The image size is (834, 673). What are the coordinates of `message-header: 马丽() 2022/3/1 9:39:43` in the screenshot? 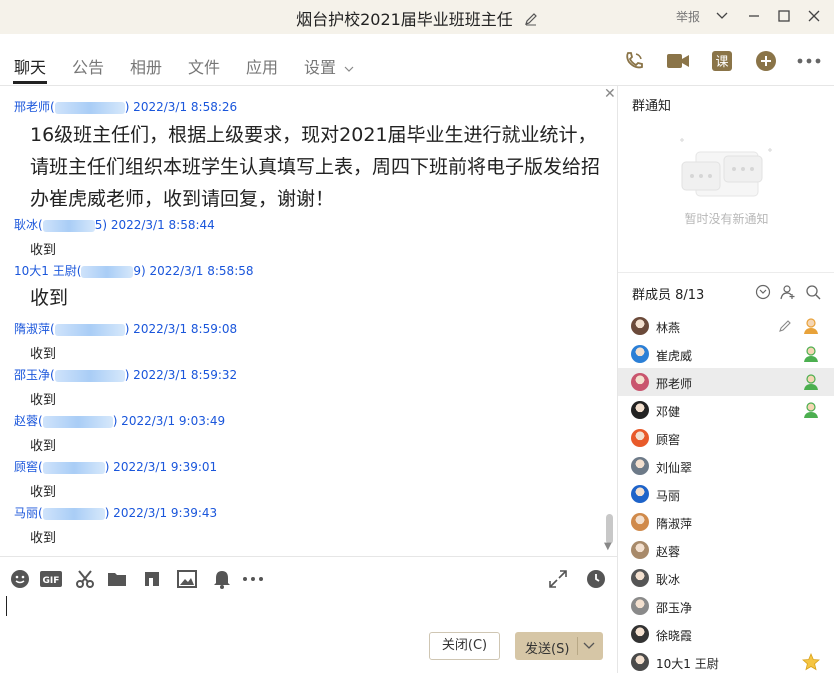 It's located at (116, 513).